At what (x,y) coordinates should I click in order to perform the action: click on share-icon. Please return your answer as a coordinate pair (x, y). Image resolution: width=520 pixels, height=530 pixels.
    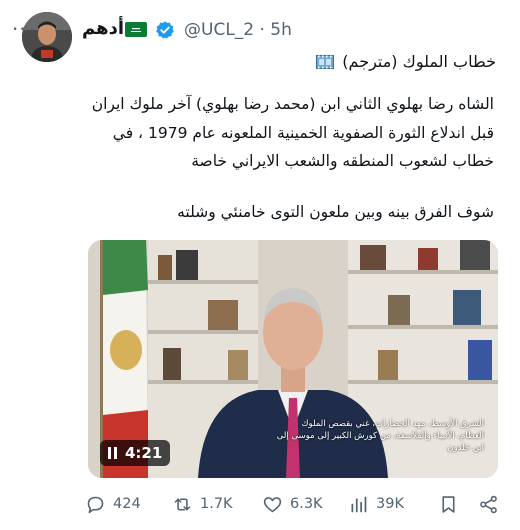
    Looking at the image, I should click on (488, 504).